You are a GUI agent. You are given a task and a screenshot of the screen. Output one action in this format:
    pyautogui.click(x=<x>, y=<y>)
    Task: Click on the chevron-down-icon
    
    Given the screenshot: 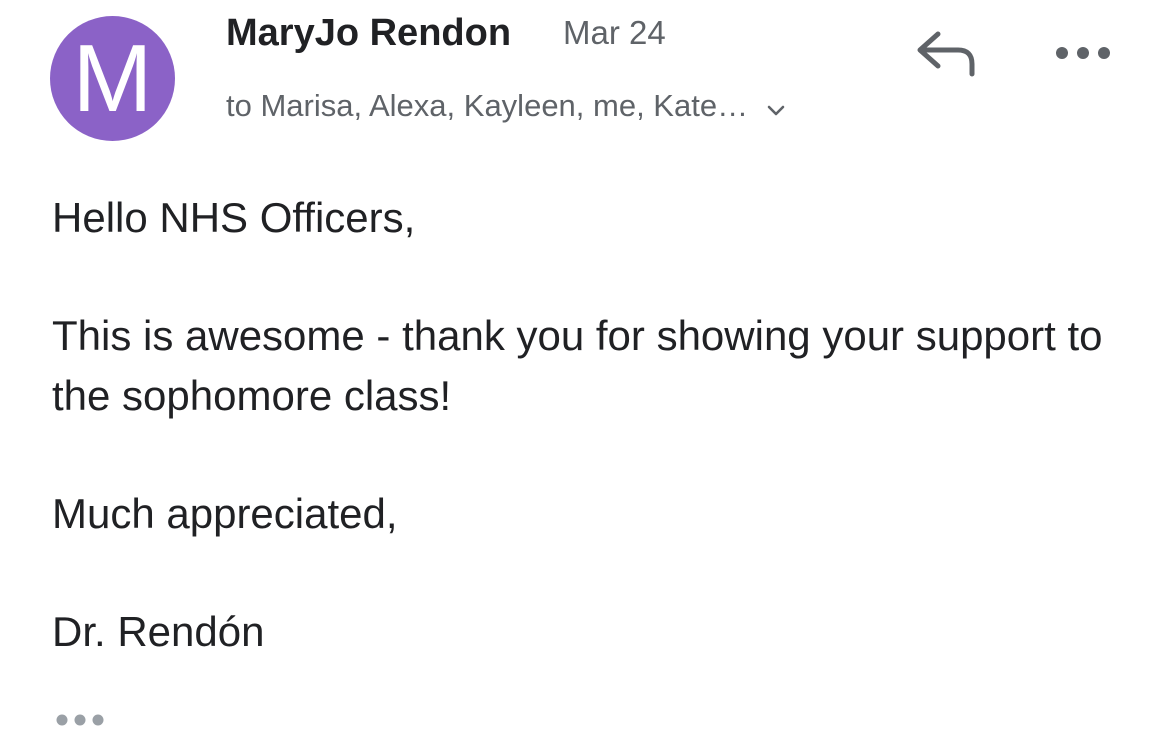 What is the action you would take?
    pyautogui.click(x=776, y=108)
    